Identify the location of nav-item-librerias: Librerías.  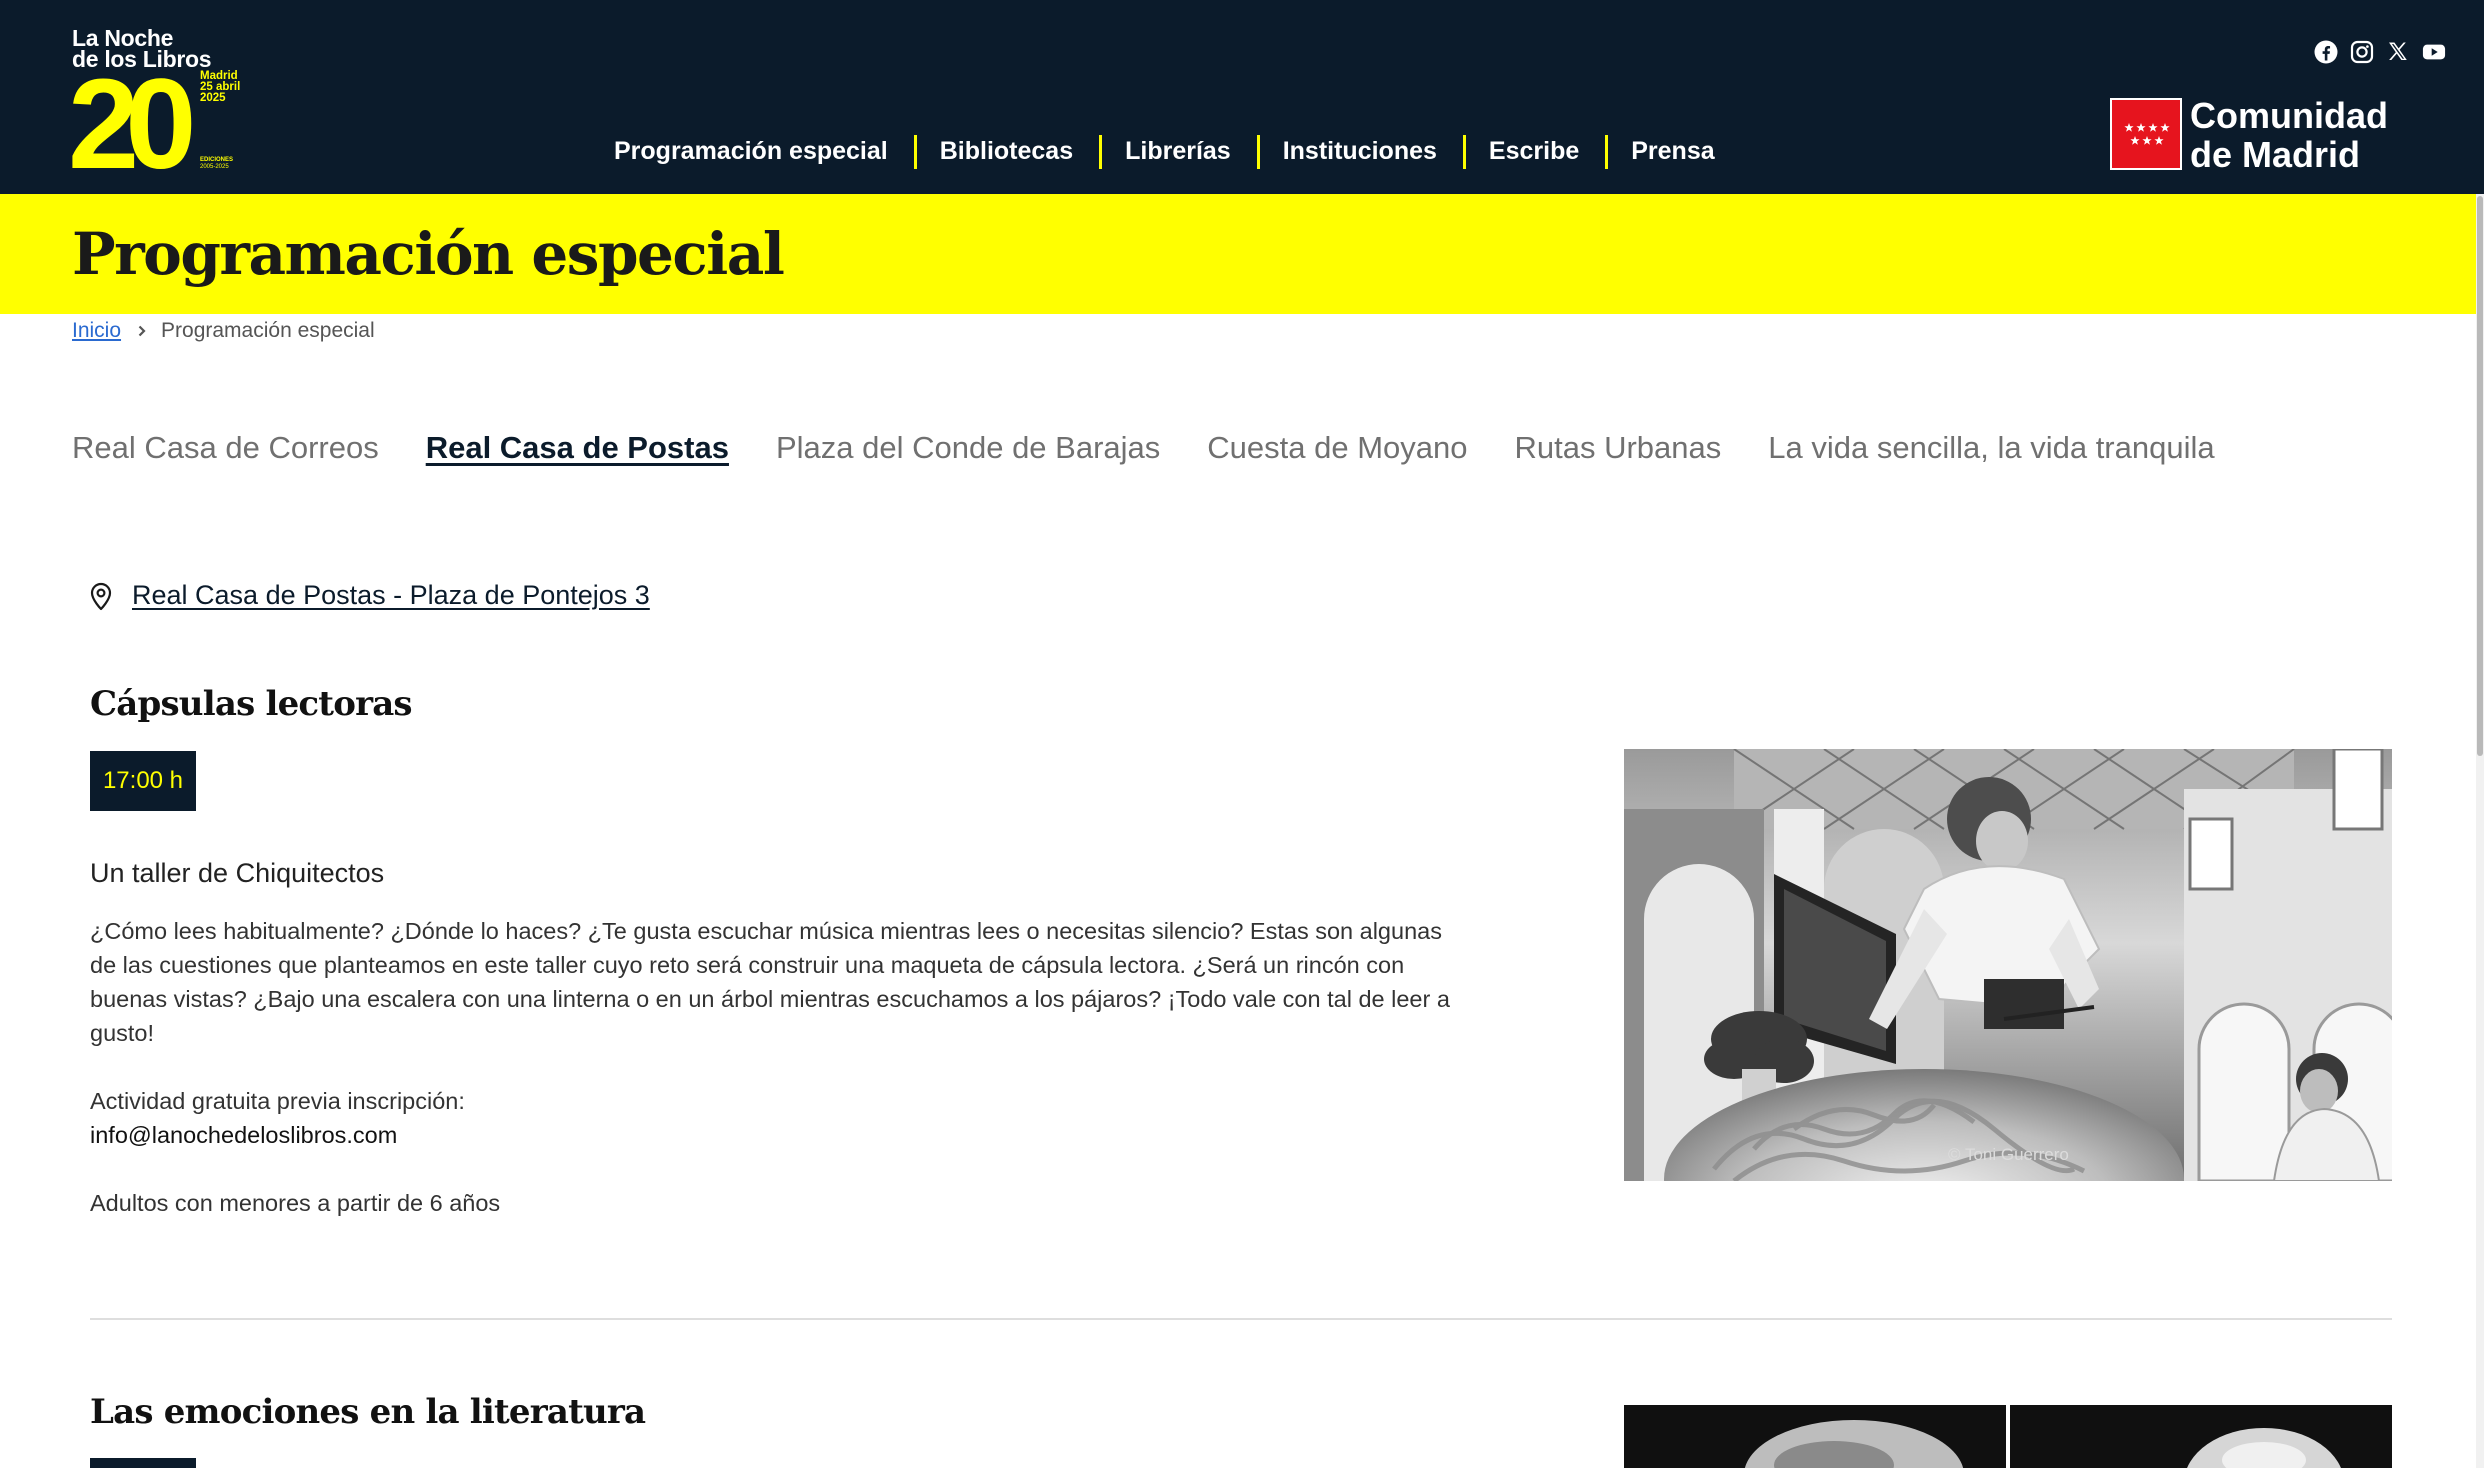
(1178, 151).